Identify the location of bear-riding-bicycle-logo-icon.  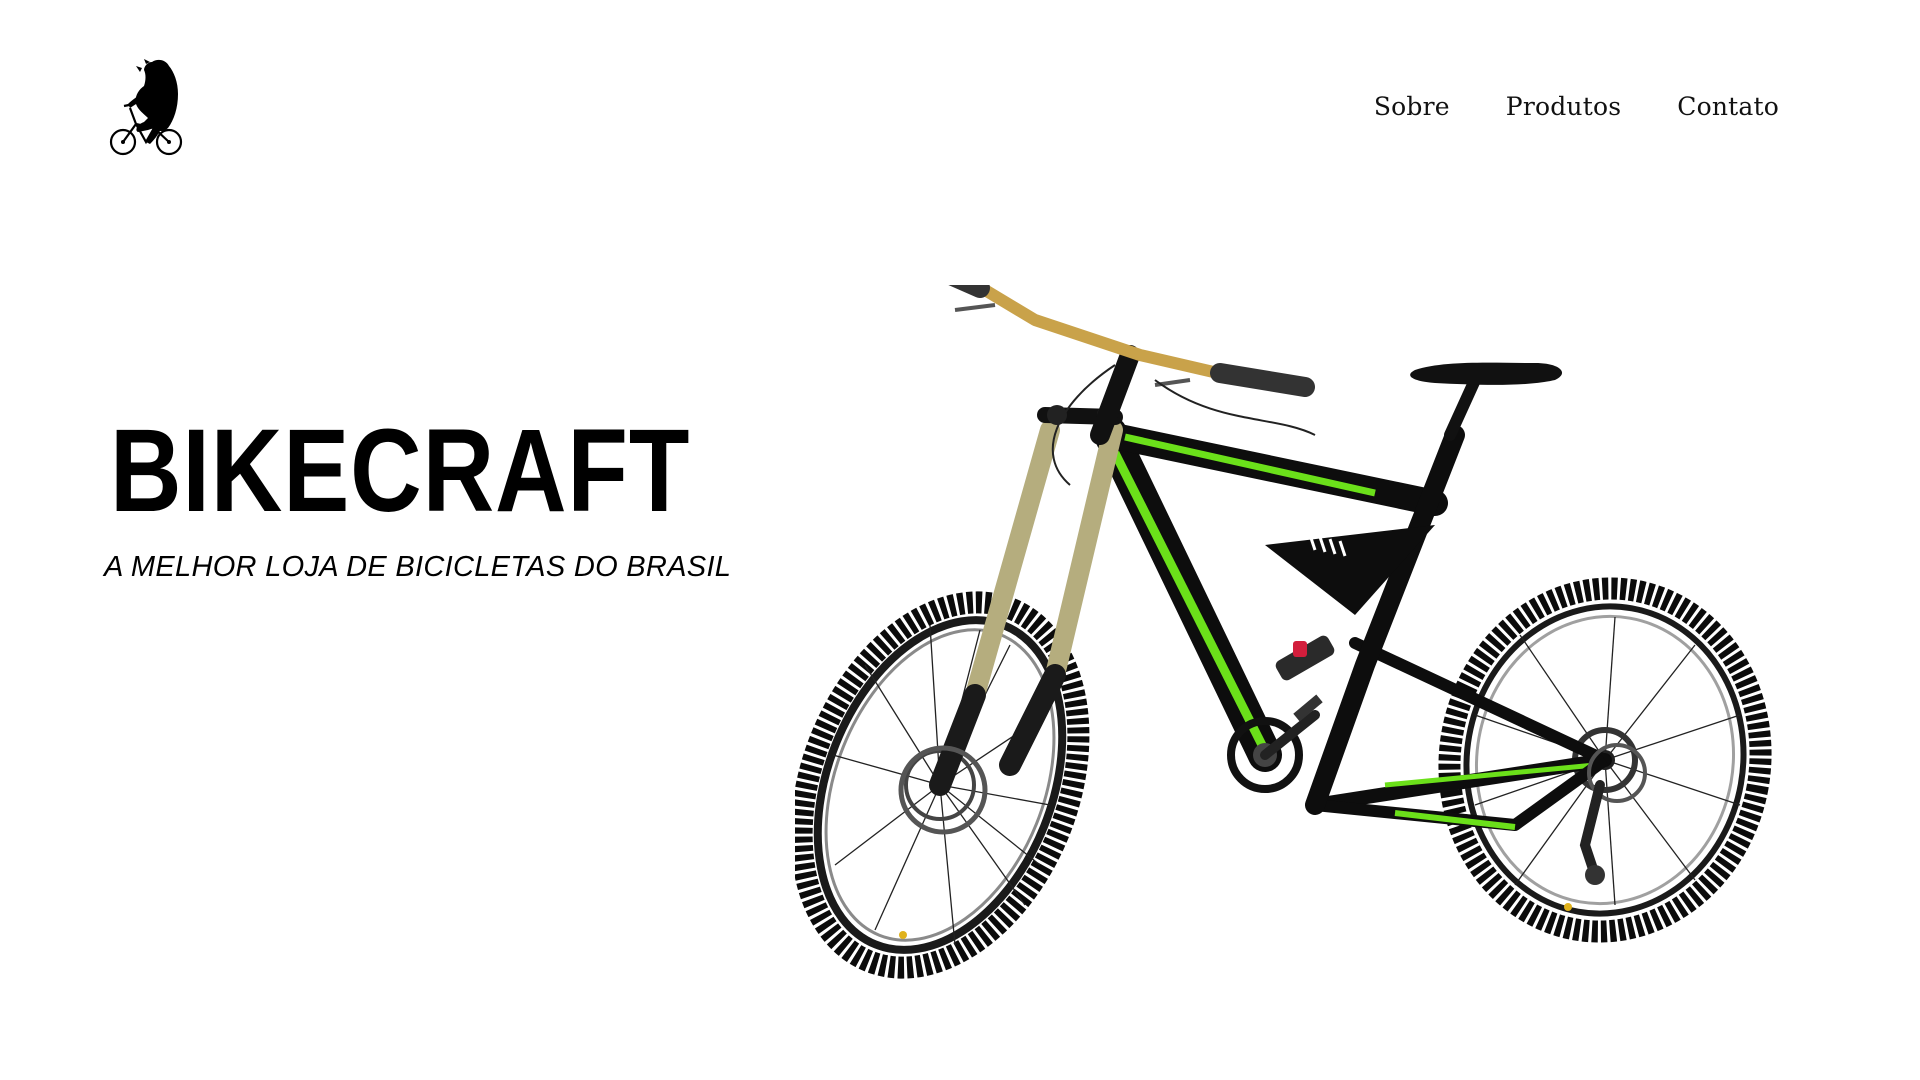
(146, 107).